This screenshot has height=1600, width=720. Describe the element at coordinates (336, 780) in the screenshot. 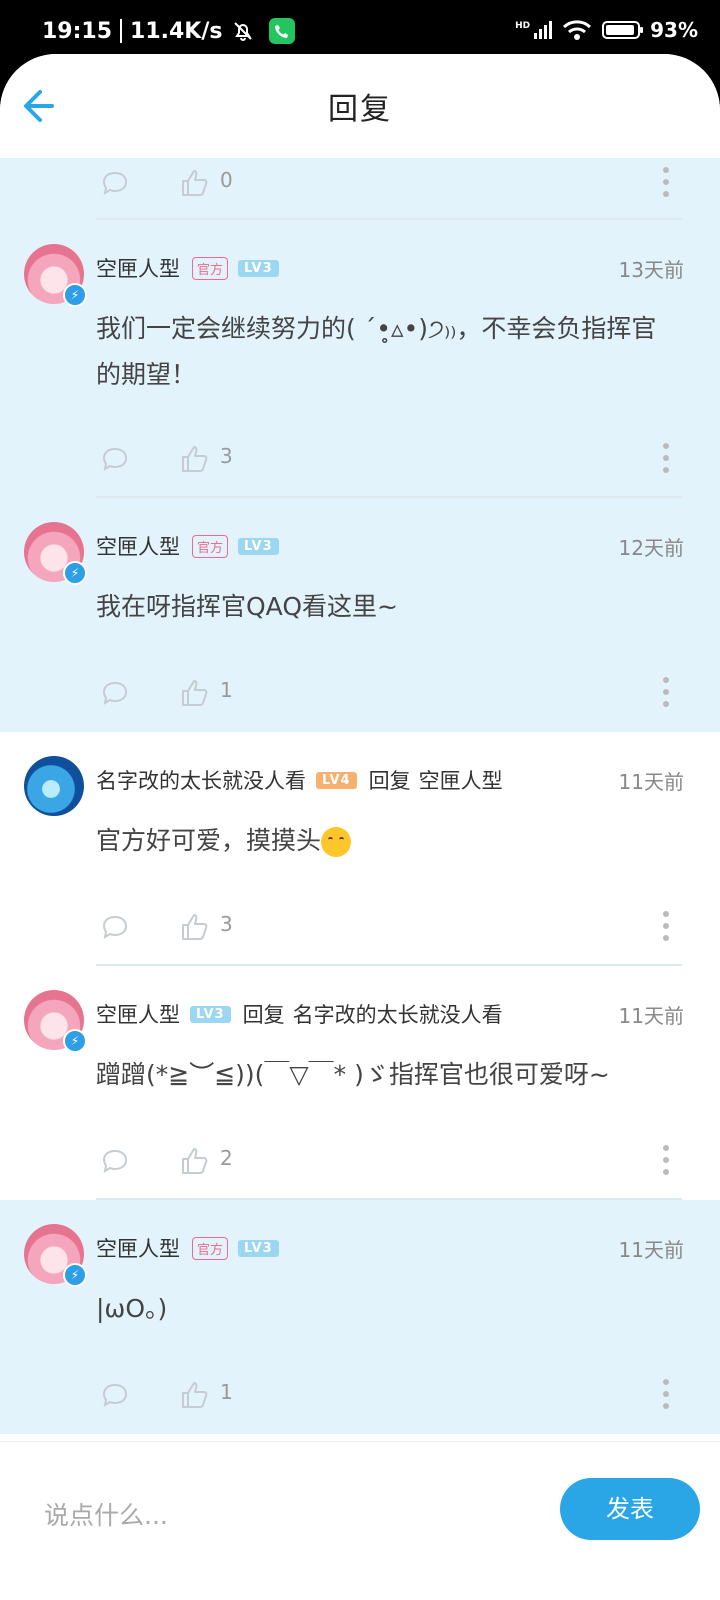

I see `level-badge: LV4` at that location.